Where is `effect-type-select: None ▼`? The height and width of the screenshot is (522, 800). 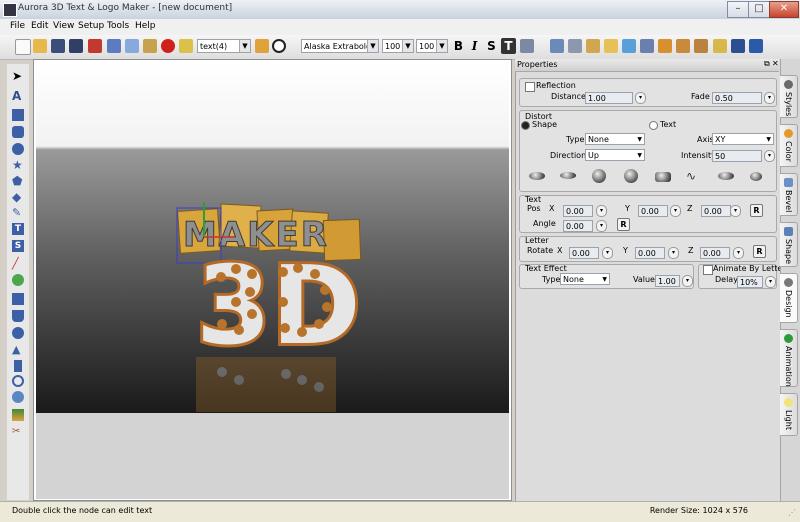 effect-type-select: None ▼ is located at coordinates (585, 279).